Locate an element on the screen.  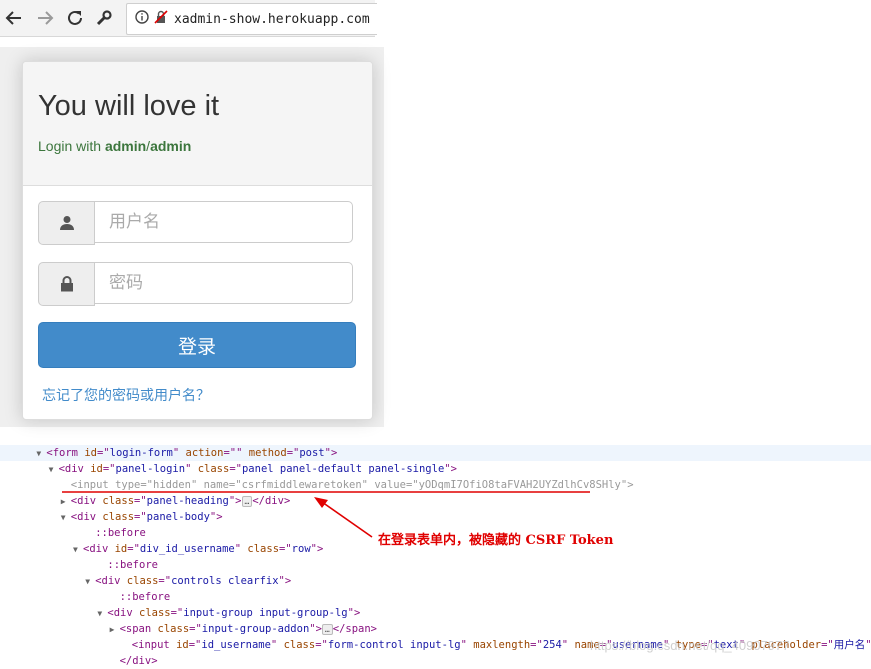
code-token-val: csrfmiddlewaretoken is located at coordinates (301, 485).